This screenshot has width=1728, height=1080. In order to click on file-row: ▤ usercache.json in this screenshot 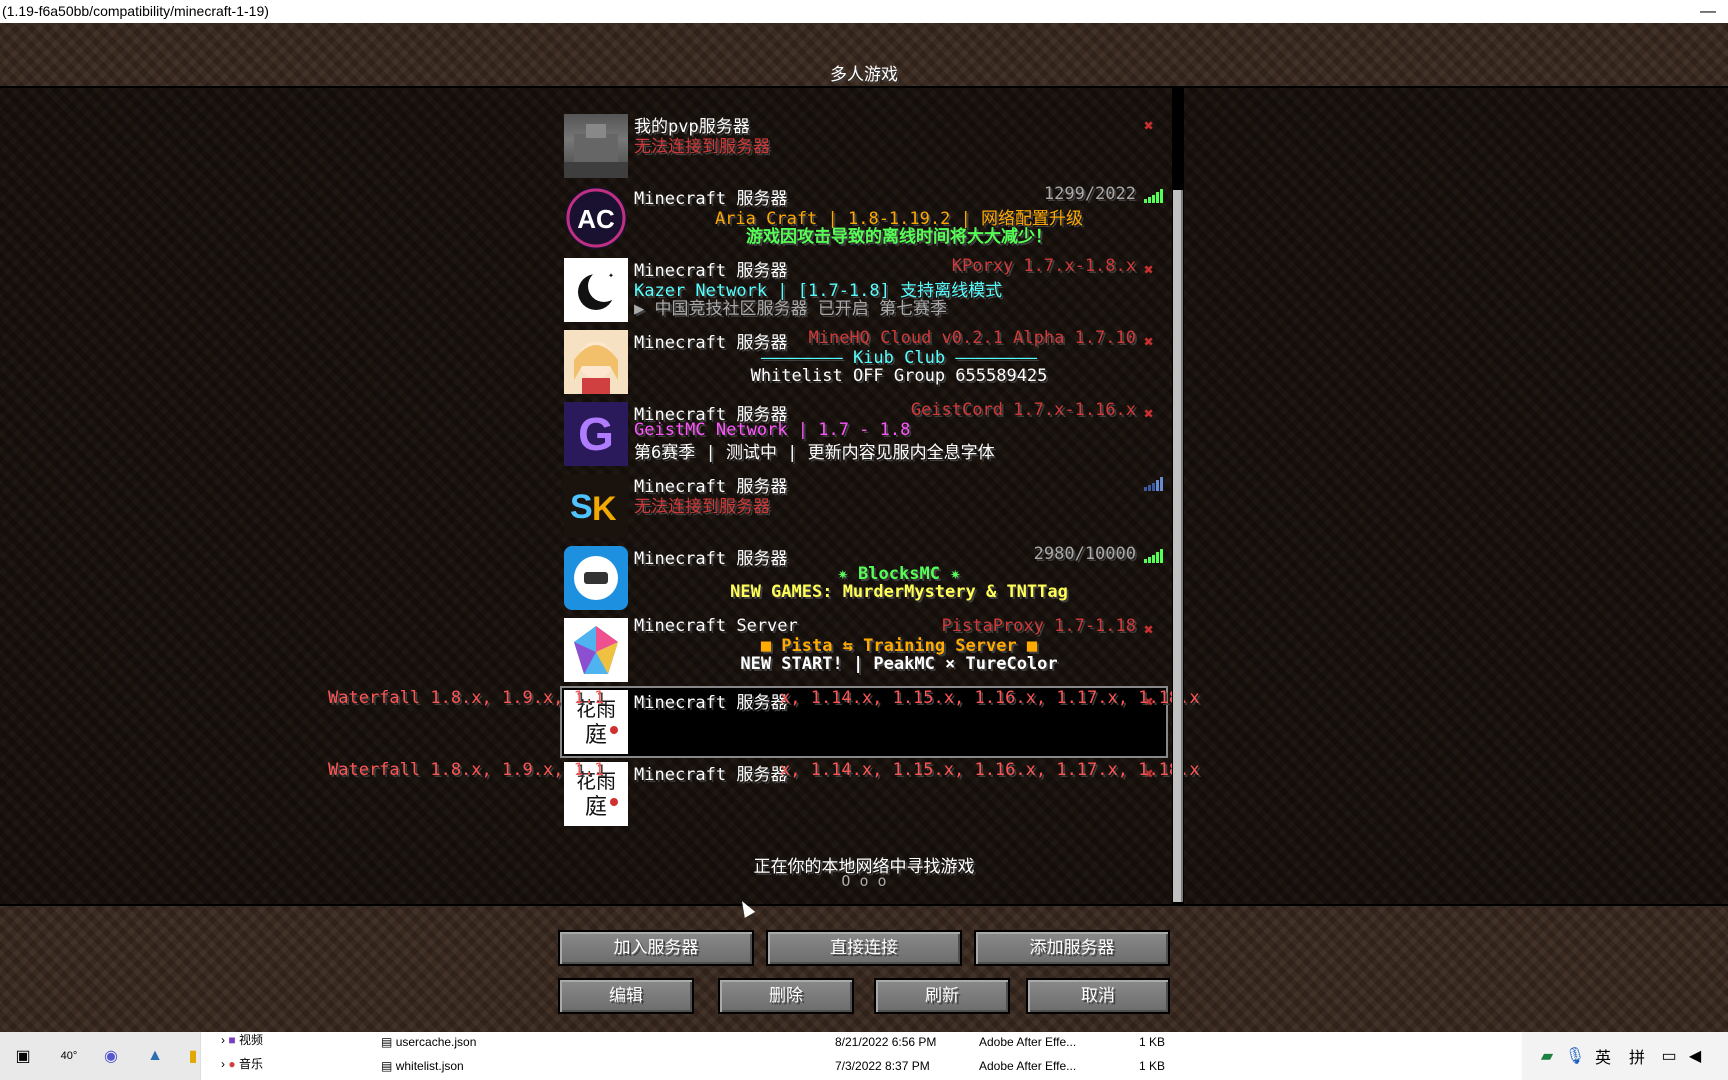, I will do `click(428, 1042)`.